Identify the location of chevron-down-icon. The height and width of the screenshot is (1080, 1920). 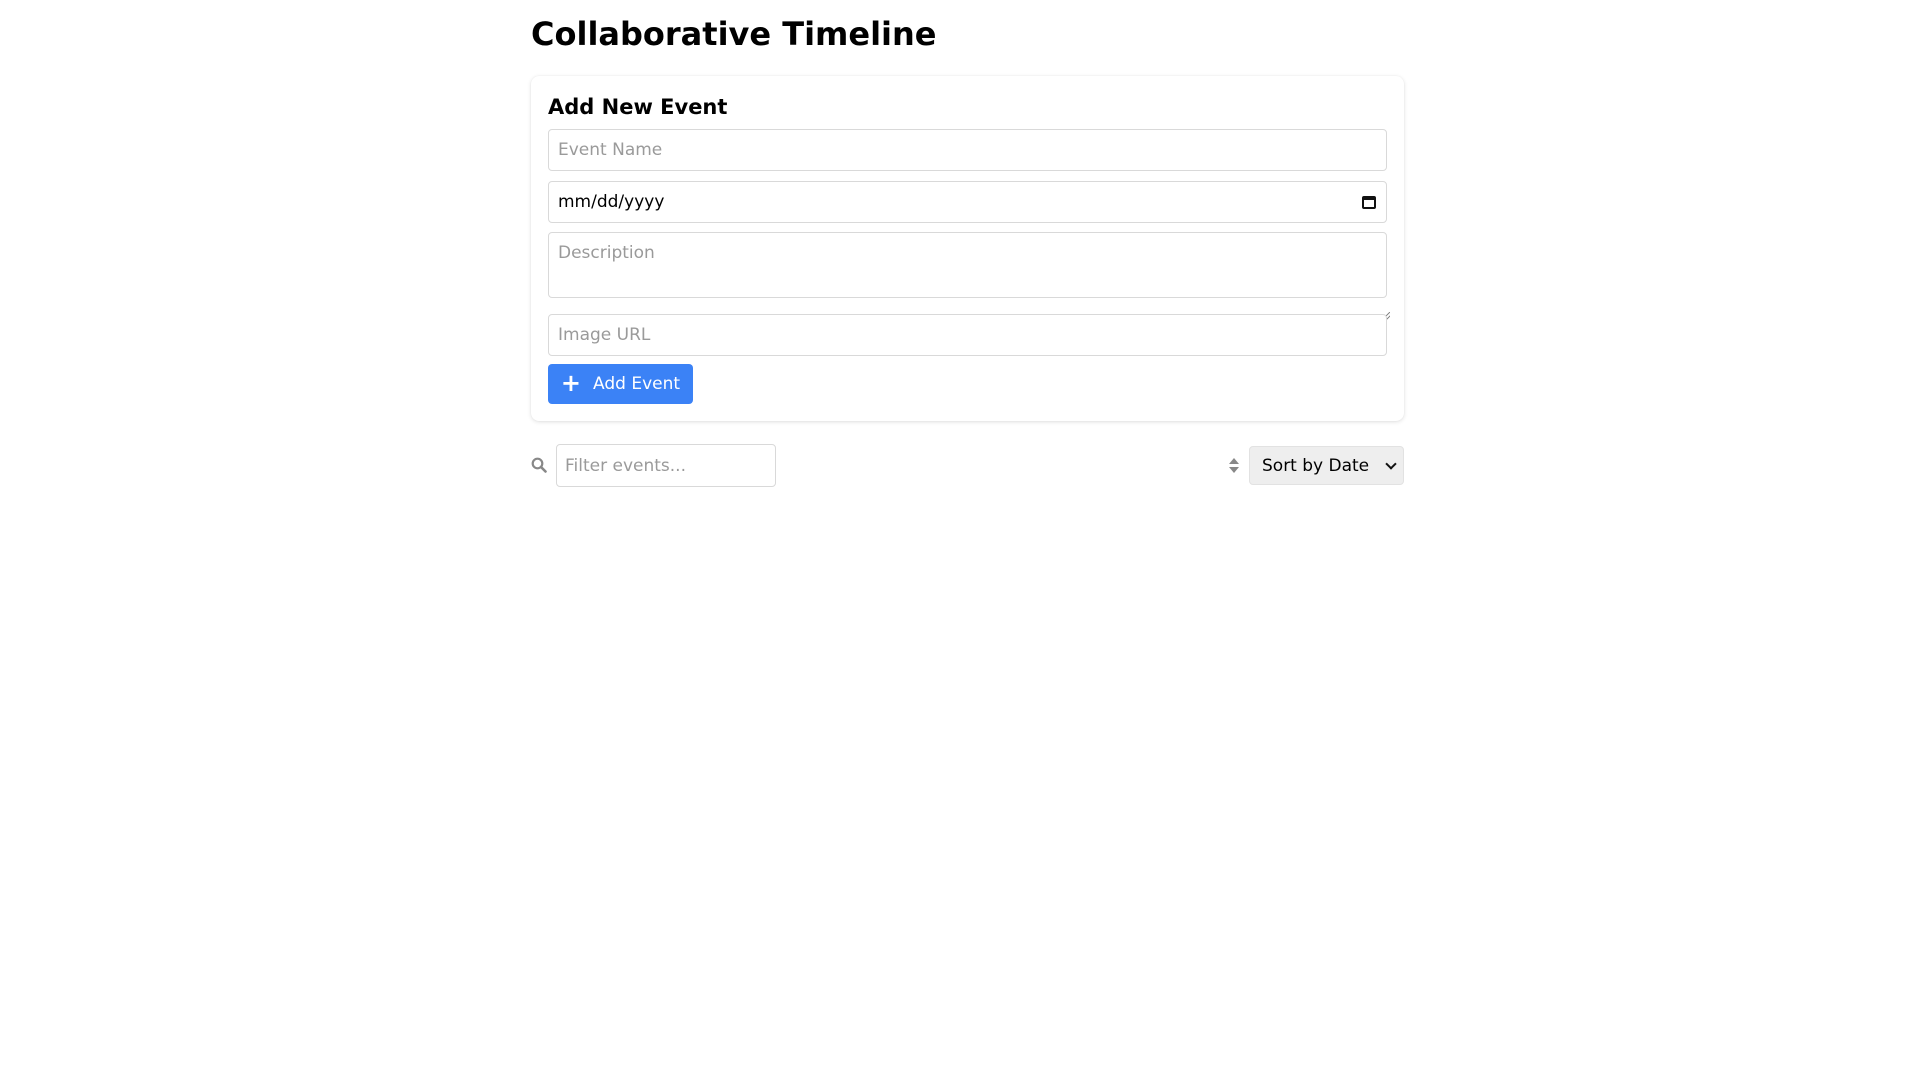
(1391, 463).